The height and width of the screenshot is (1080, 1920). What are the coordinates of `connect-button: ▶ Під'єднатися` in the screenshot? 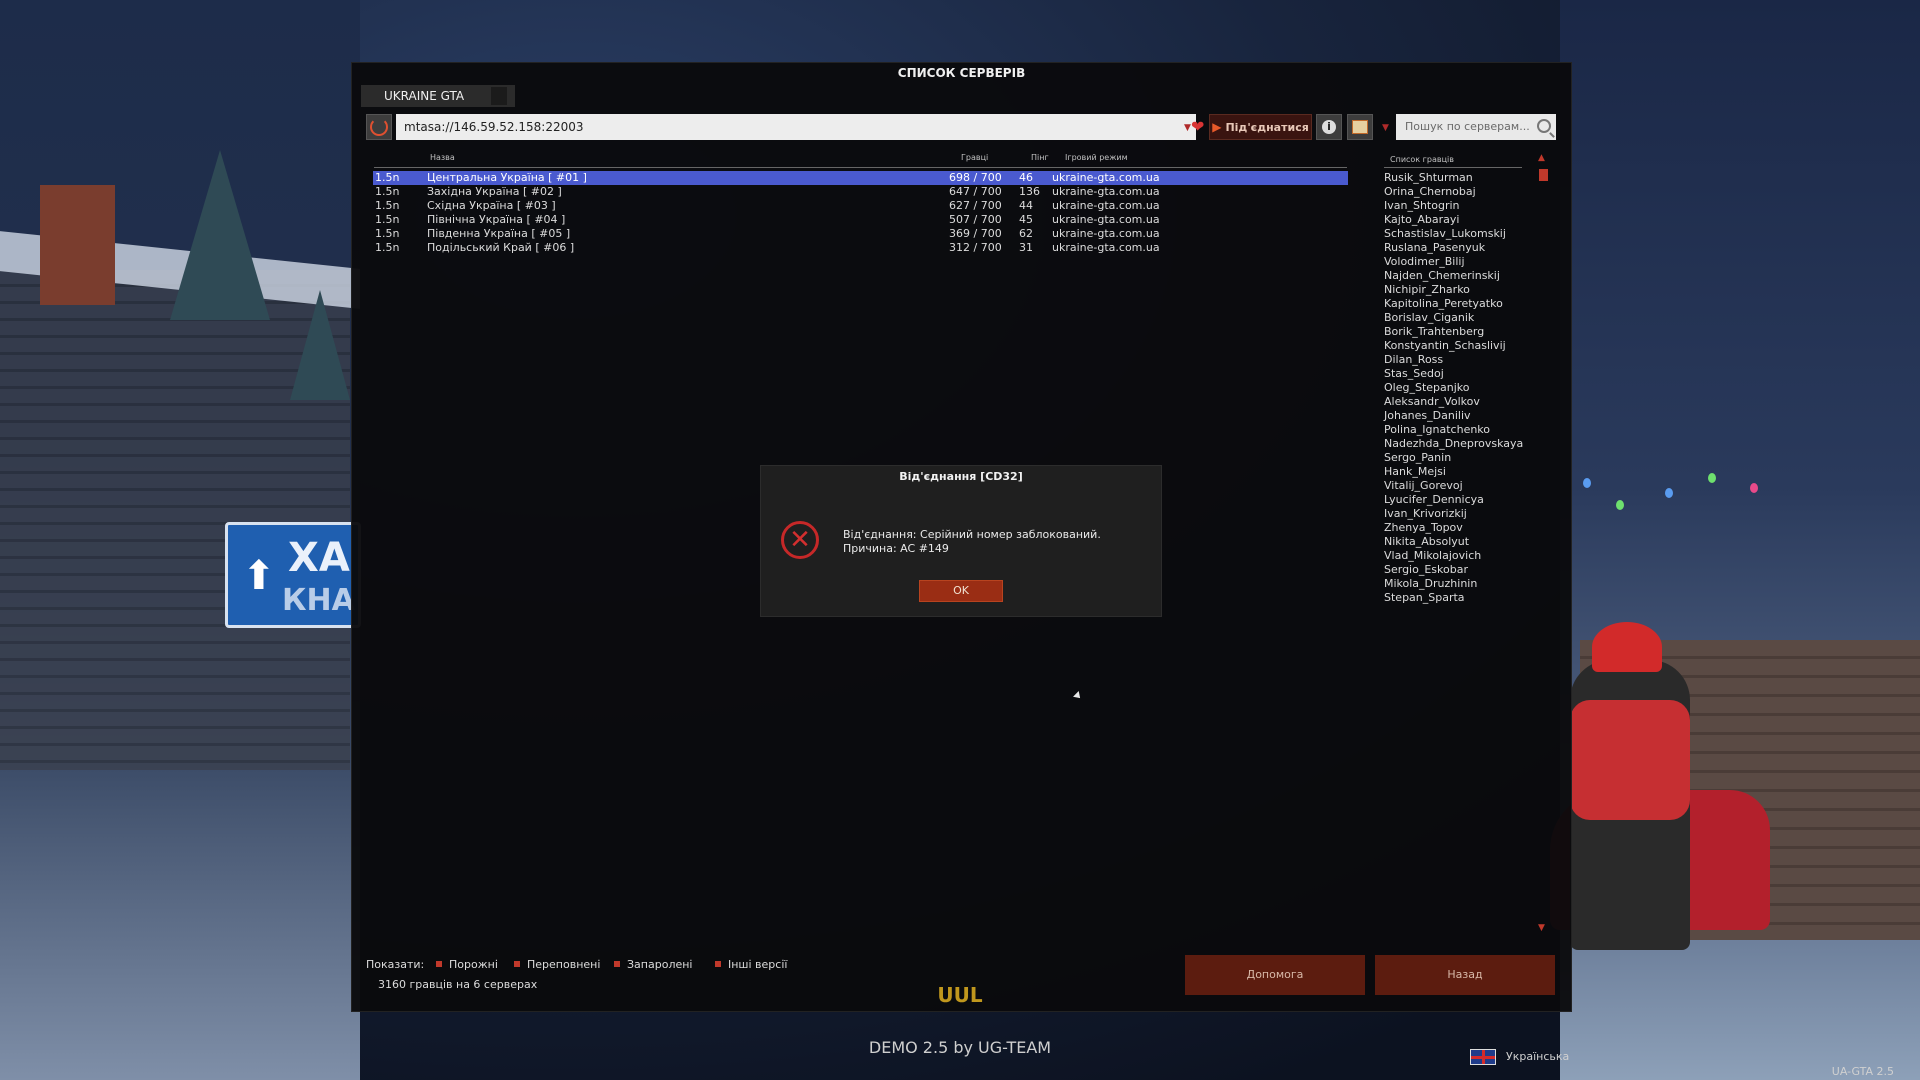 It's located at (1260, 127).